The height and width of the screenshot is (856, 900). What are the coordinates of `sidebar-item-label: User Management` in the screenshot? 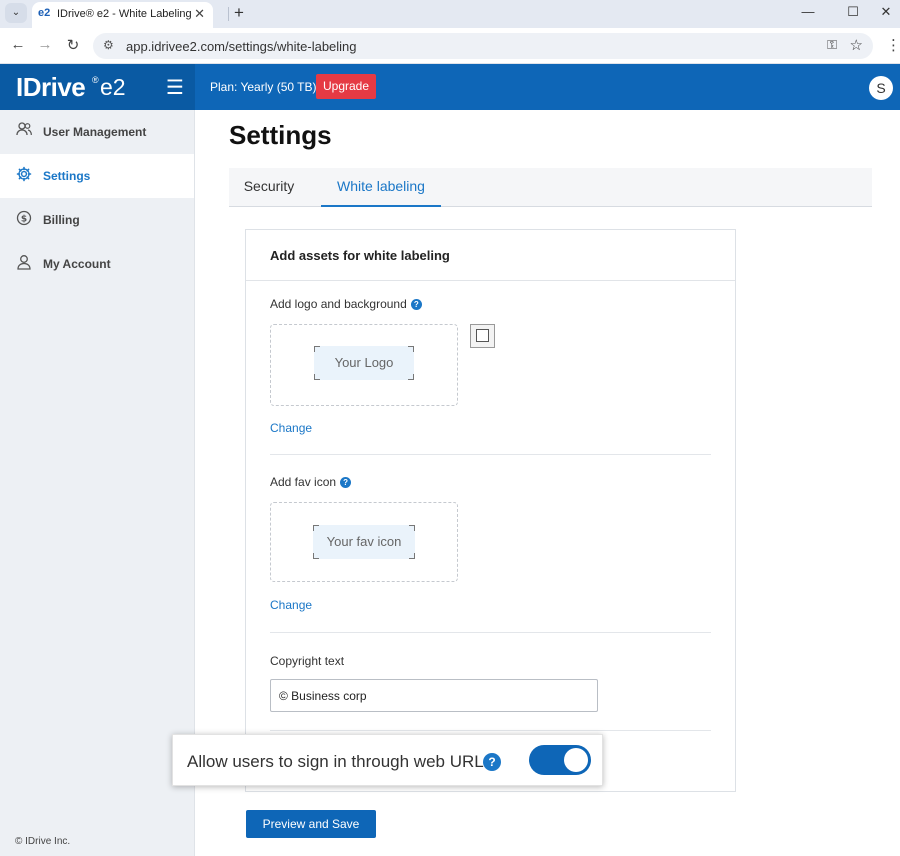 It's located at (95, 132).